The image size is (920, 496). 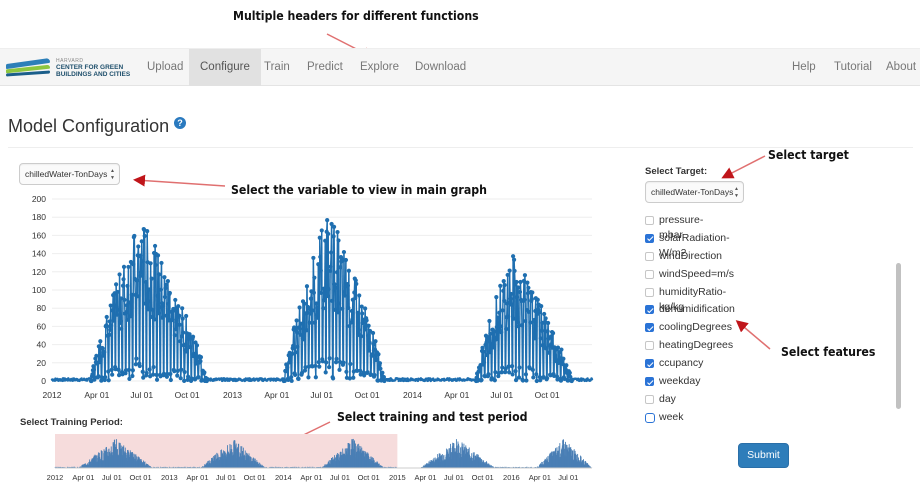 I want to click on feature-label: weekday, so click(x=680, y=381).